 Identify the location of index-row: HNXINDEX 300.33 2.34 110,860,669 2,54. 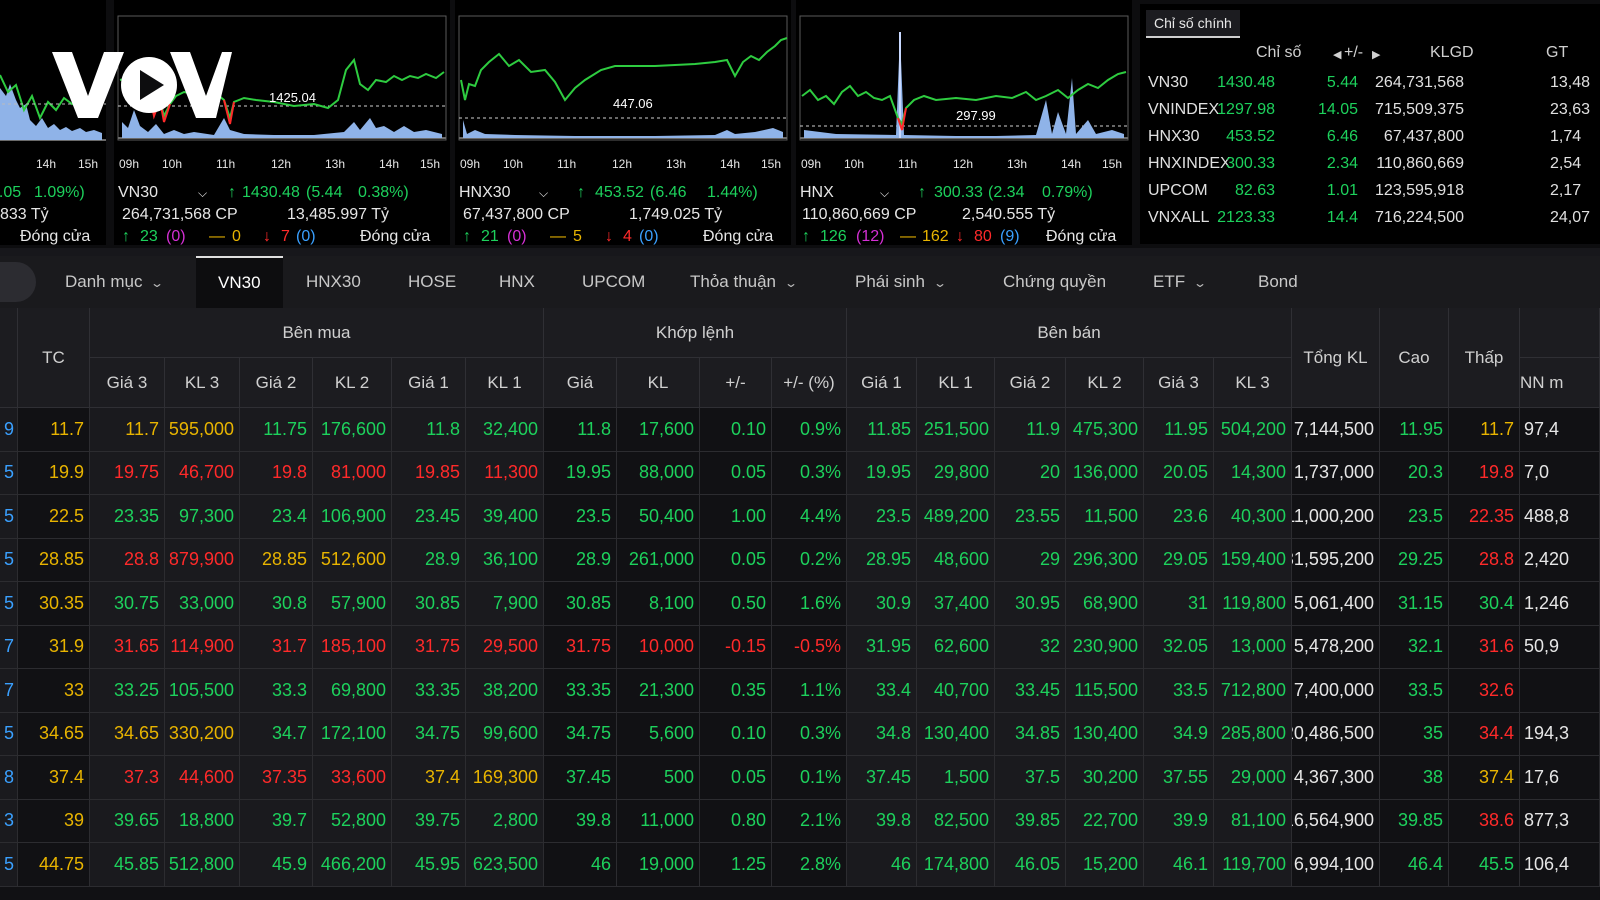
(1370, 164).